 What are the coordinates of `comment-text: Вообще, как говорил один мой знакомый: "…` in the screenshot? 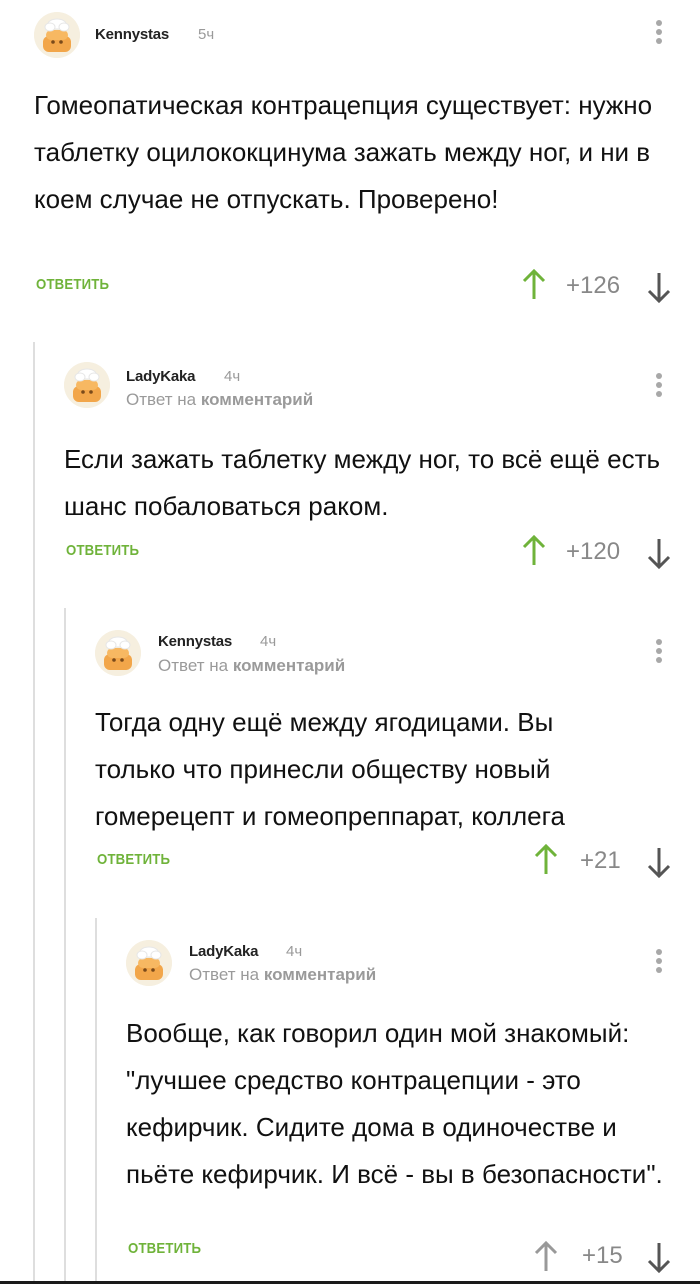 It's located at (394, 1103).